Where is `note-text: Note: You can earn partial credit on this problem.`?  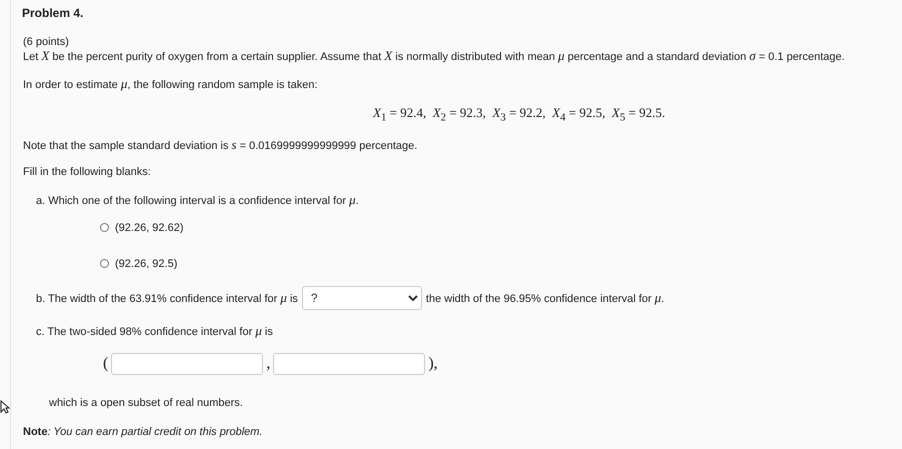 note-text: Note: You can earn partial credit on this problem. is located at coordinates (143, 432).